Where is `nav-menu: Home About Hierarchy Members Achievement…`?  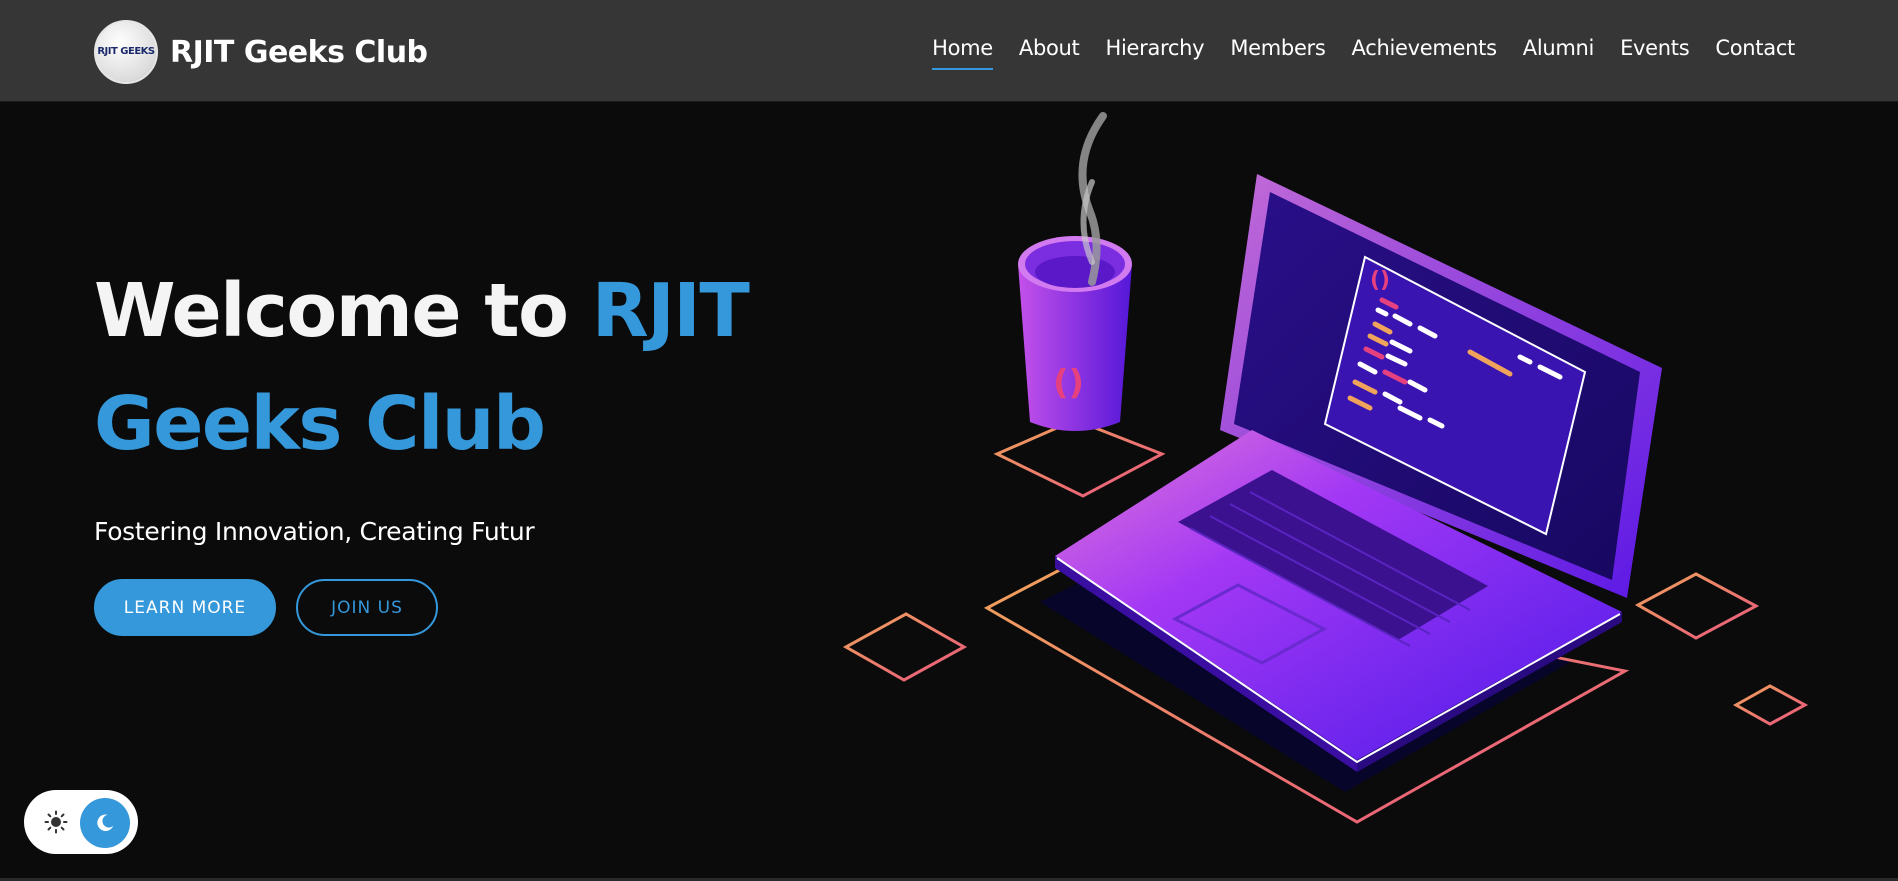
nav-menu: Home About Hierarchy Members Achievement… is located at coordinates (1350, 53).